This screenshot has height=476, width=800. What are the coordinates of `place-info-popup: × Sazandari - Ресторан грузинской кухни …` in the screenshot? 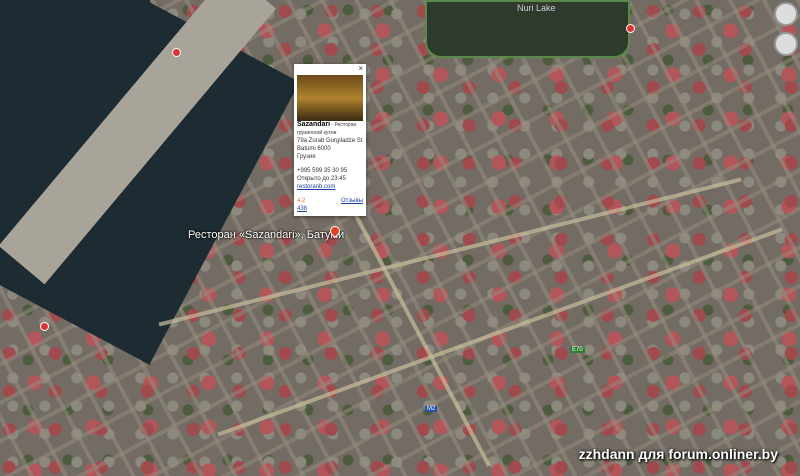 It's located at (330, 140).